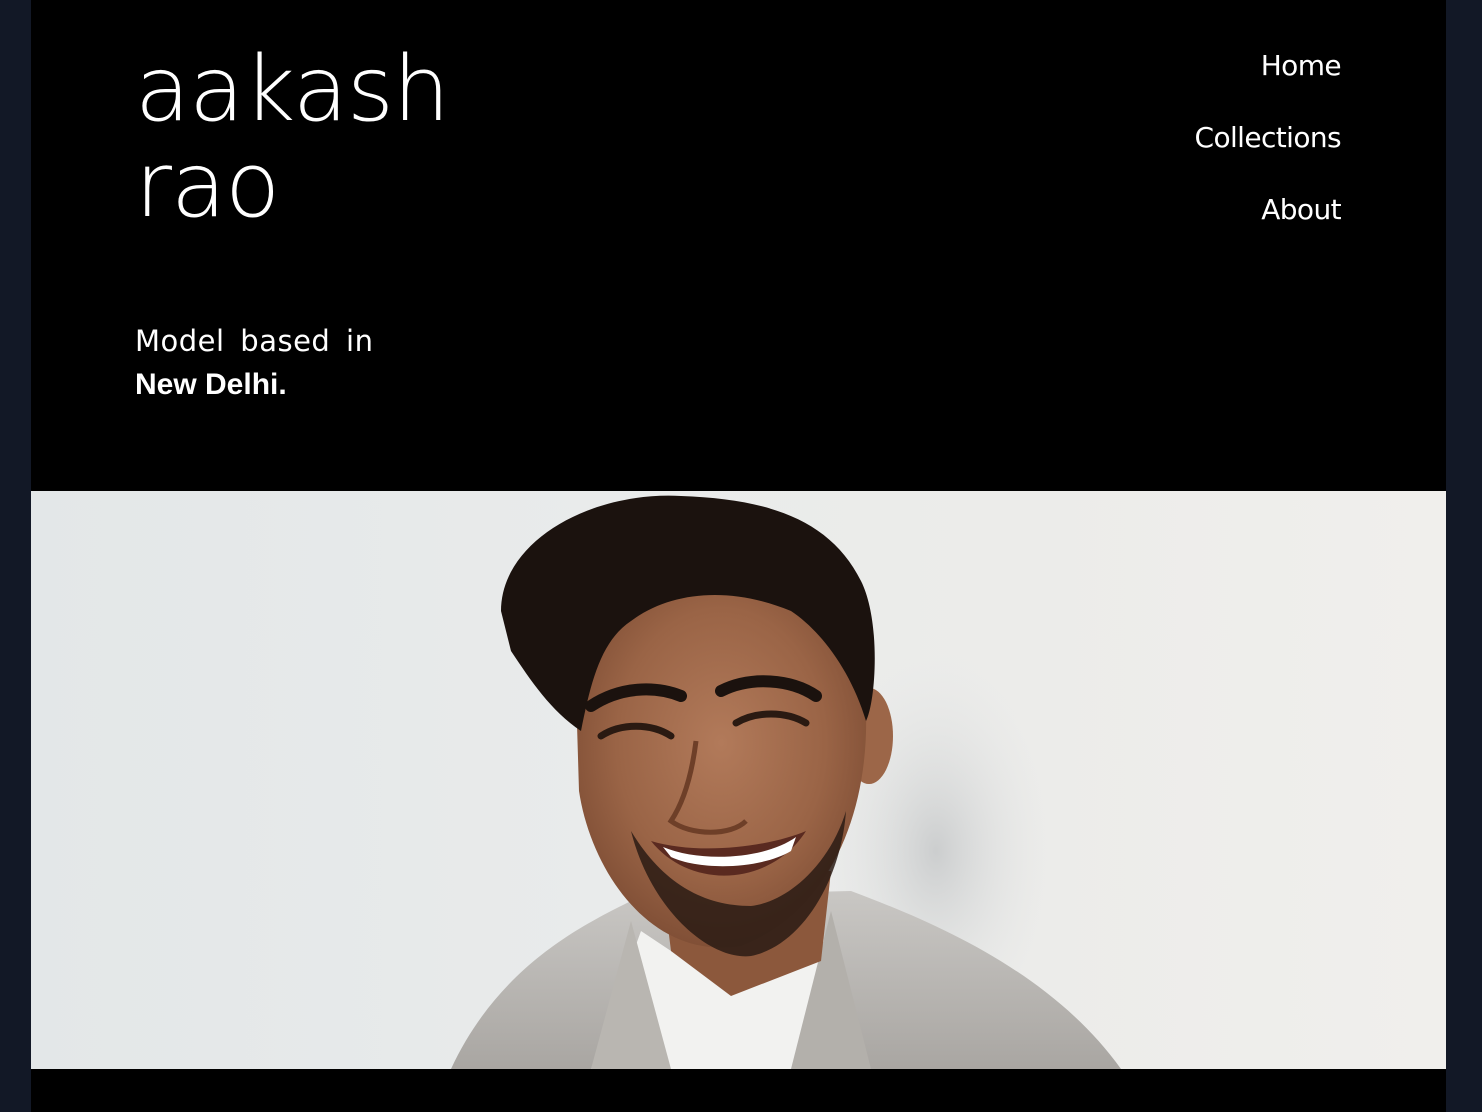  What do you see at coordinates (211, 384) in the screenshot?
I see `tagline-location: New Delhi.` at bounding box center [211, 384].